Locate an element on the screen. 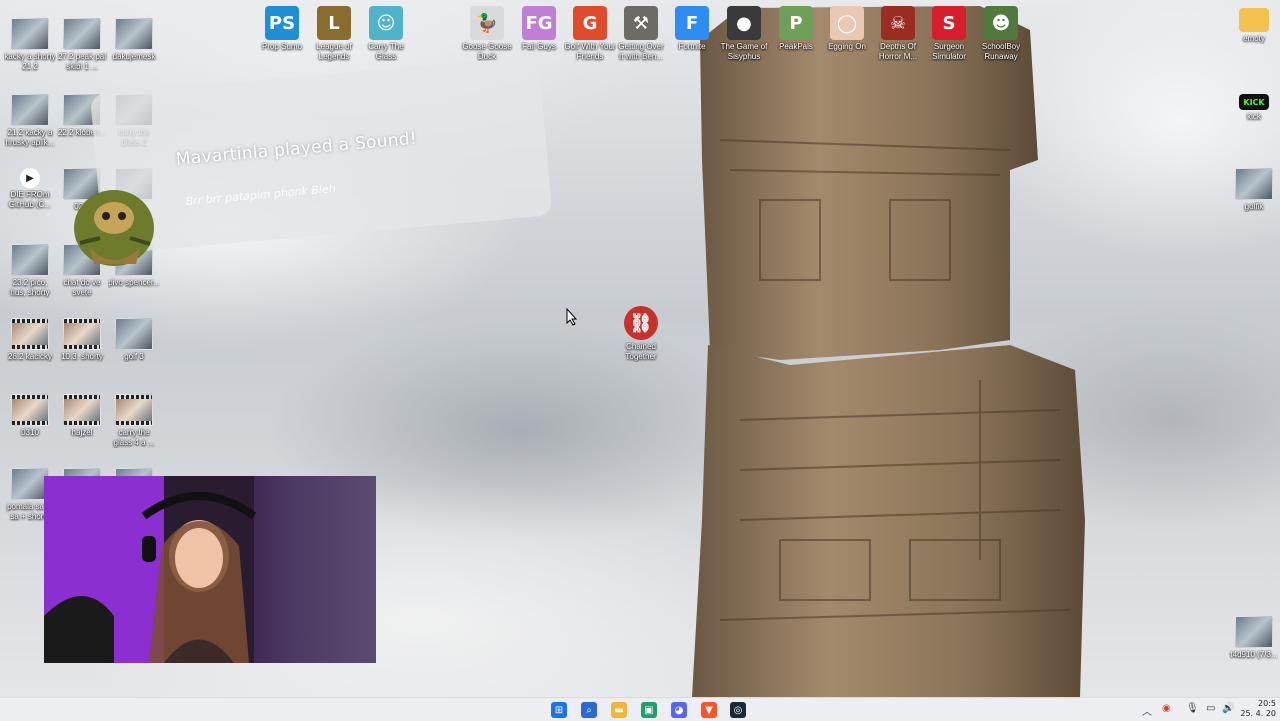 The width and height of the screenshot is (1280, 721). desktop-file-icon: dakujemesk is located at coordinates (134, 40).